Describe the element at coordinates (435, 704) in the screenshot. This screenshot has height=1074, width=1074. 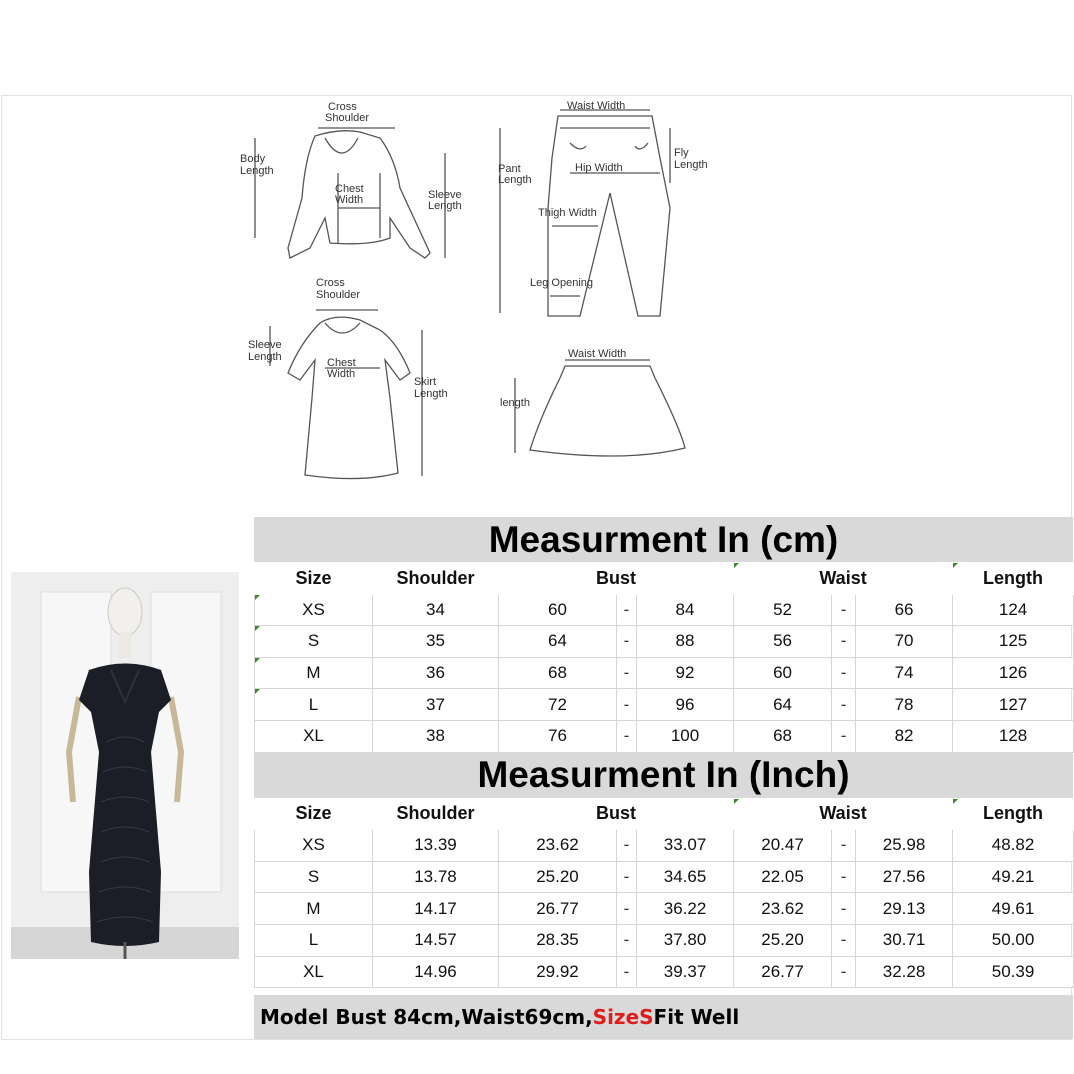
I see `cell-shoulder: 37` at that location.